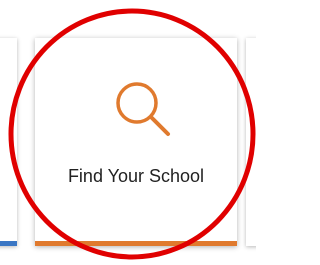 The height and width of the screenshot is (265, 320). I want to click on card-label: Find Your School, so click(136, 176).